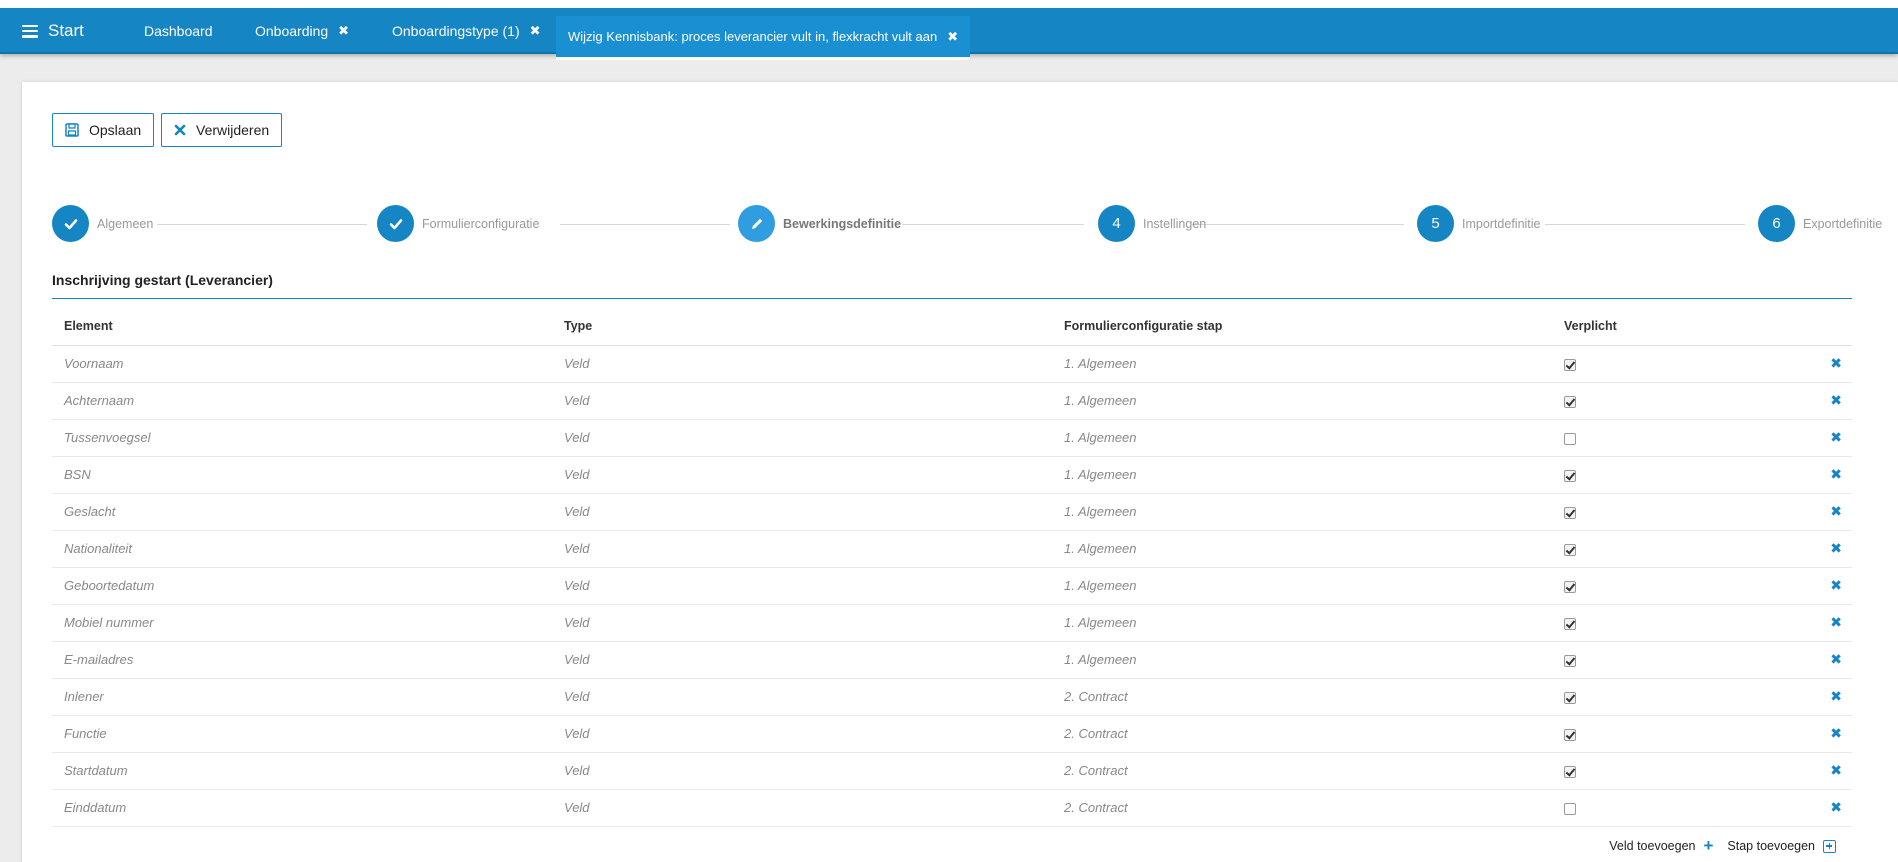 This screenshot has height=862, width=1898. I want to click on table-row: Einddatum Veld 2. Contract ✖, so click(952, 808).